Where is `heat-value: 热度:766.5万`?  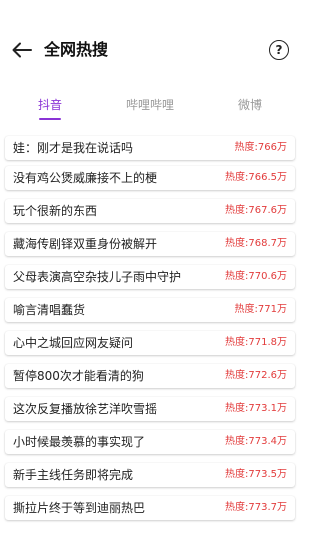
heat-value: 热度:766.5万 is located at coordinates (256, 177).